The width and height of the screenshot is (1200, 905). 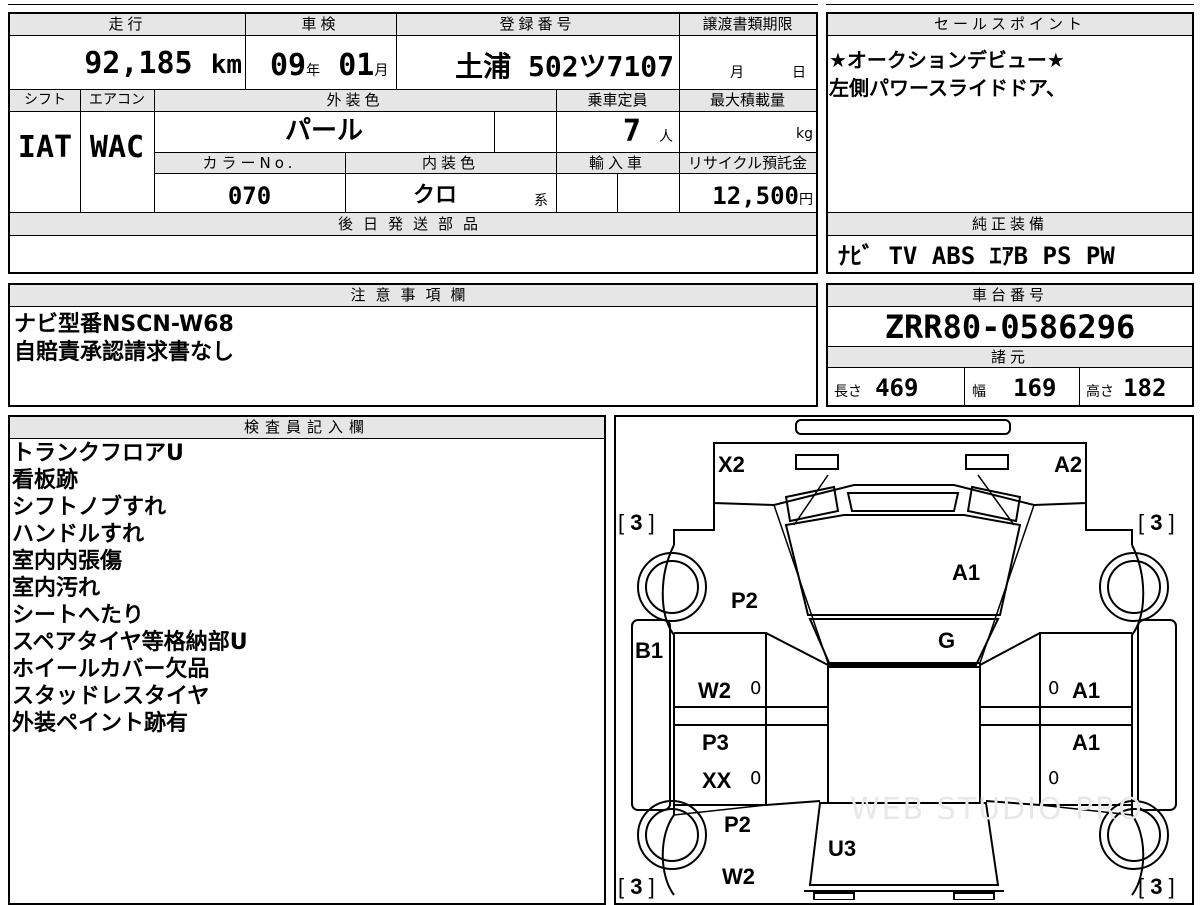 What do you see at coordinates (1100, 392) in the screenshot?
I see `height-label: 高さ` at bounding box center [1100, 392].